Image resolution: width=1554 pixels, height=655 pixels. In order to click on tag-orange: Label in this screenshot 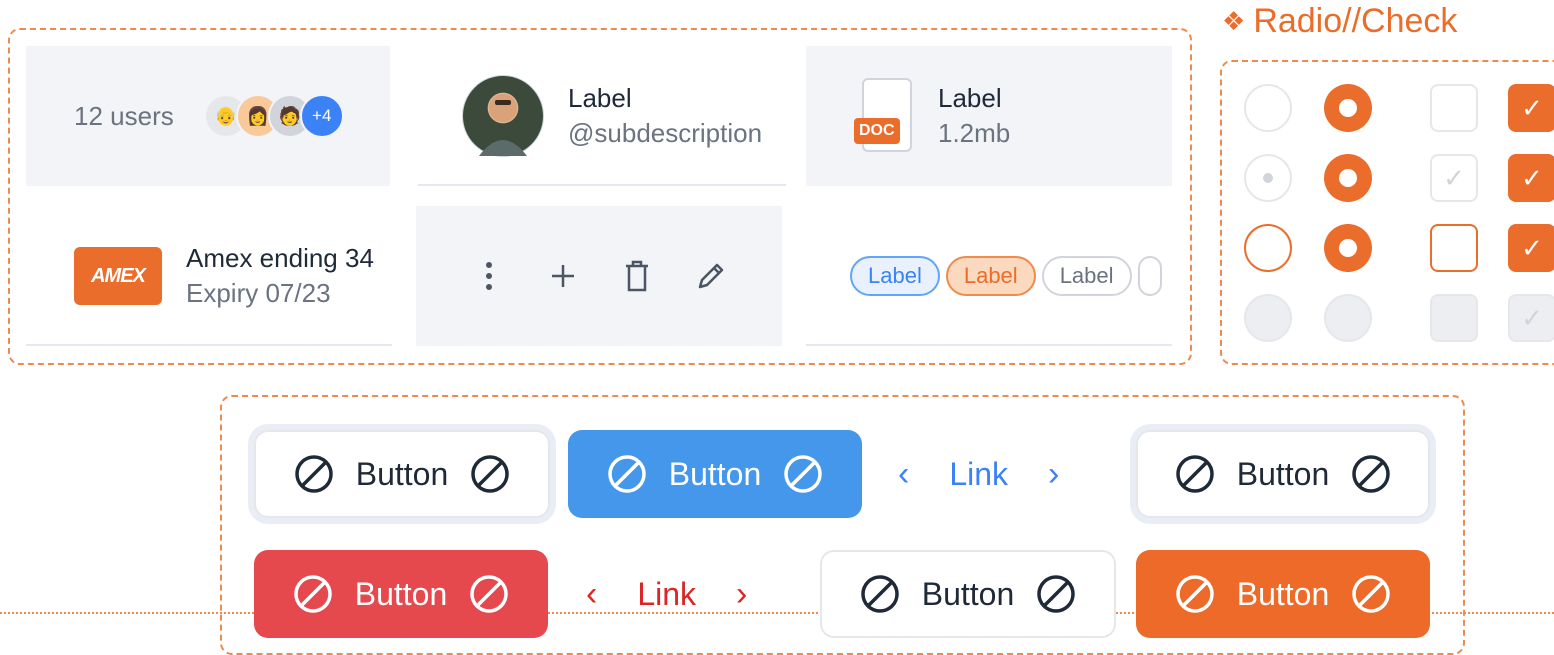, I will do `click(990, 276)`.